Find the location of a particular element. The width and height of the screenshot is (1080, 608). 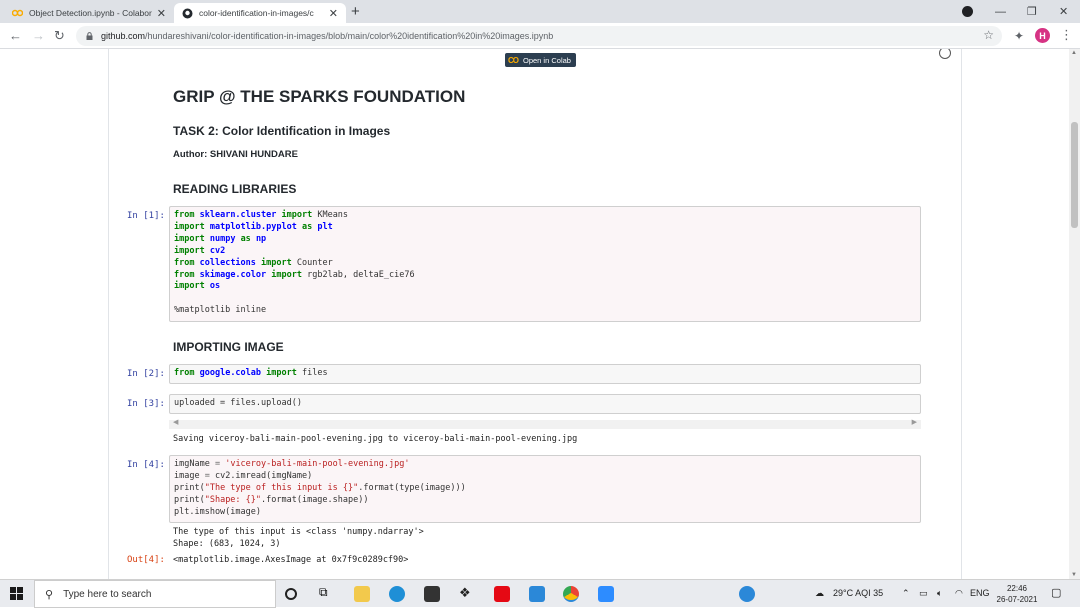

colab-logo-icon: CO is located at coordinates (513, 60).